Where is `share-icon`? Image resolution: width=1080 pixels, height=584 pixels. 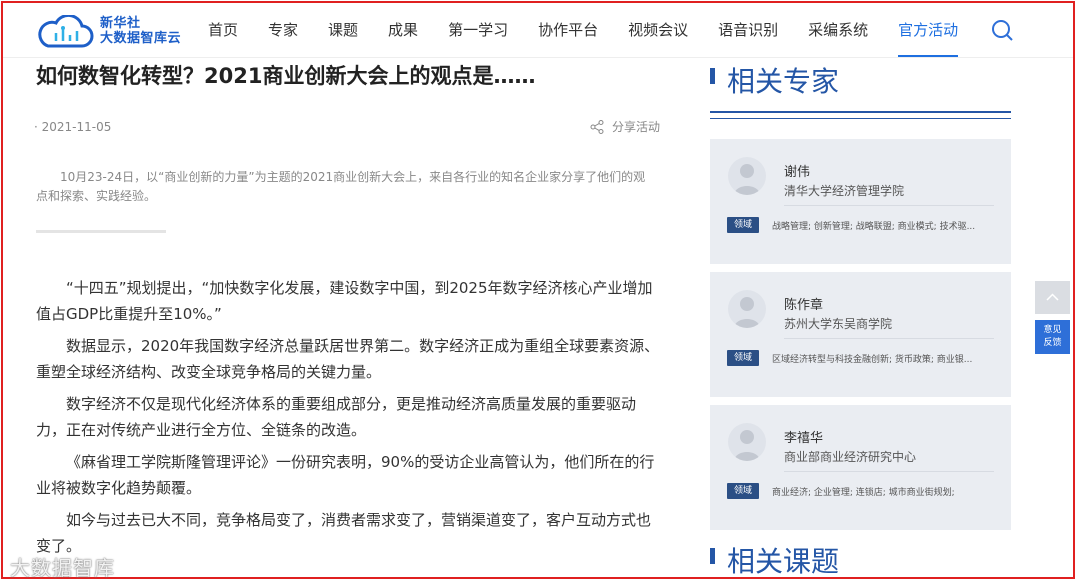
share-icon is located at coordinates (597, 126).